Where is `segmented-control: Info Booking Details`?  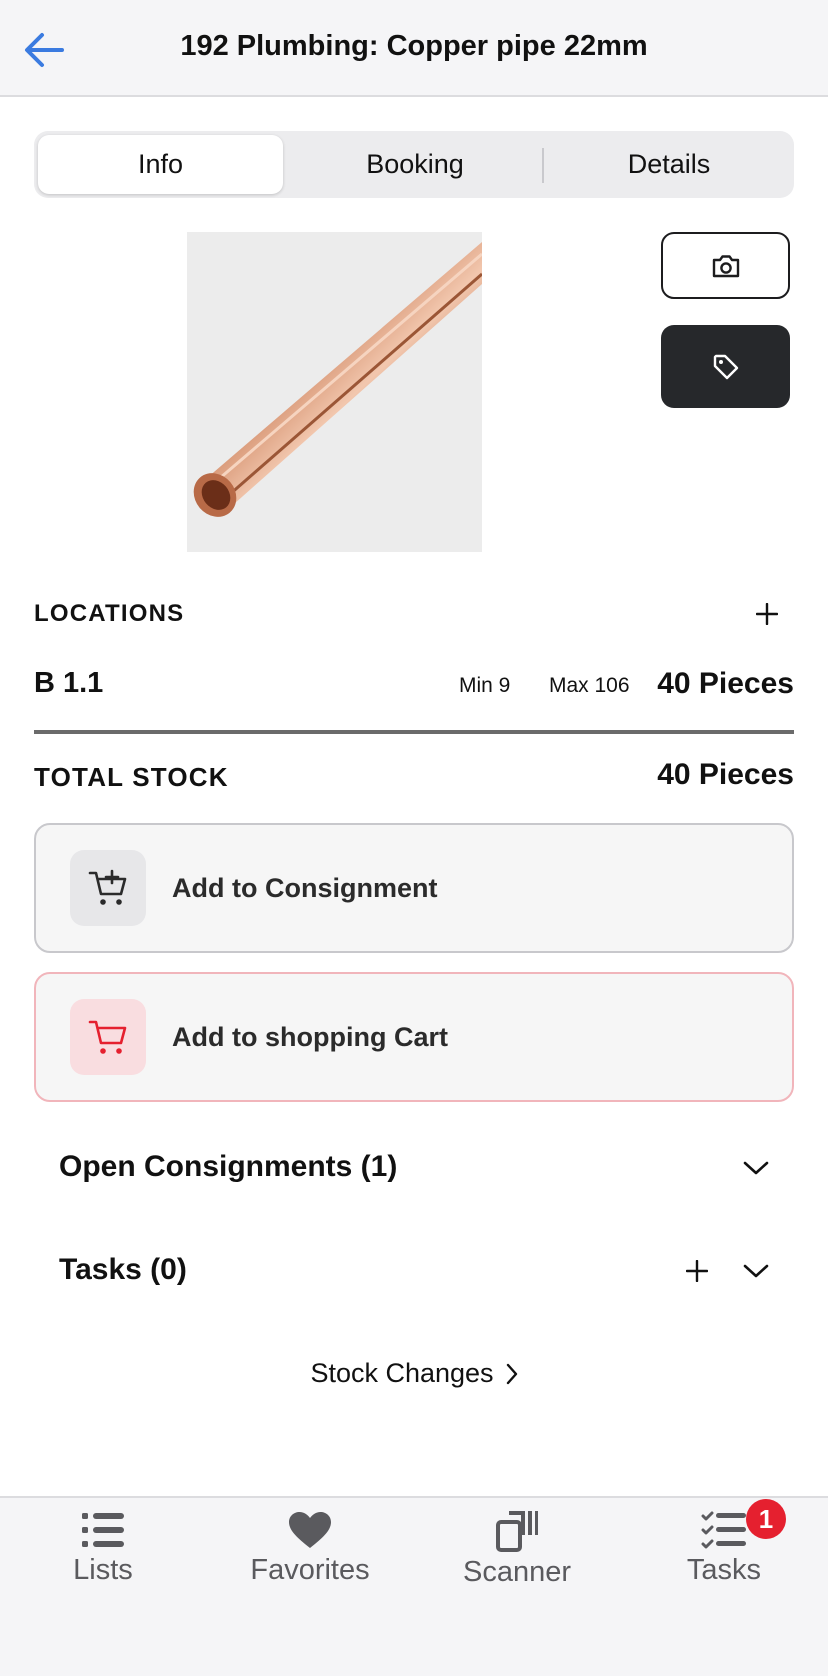
segmented-control: Info Booking Details is located at coordinates (414, 164).